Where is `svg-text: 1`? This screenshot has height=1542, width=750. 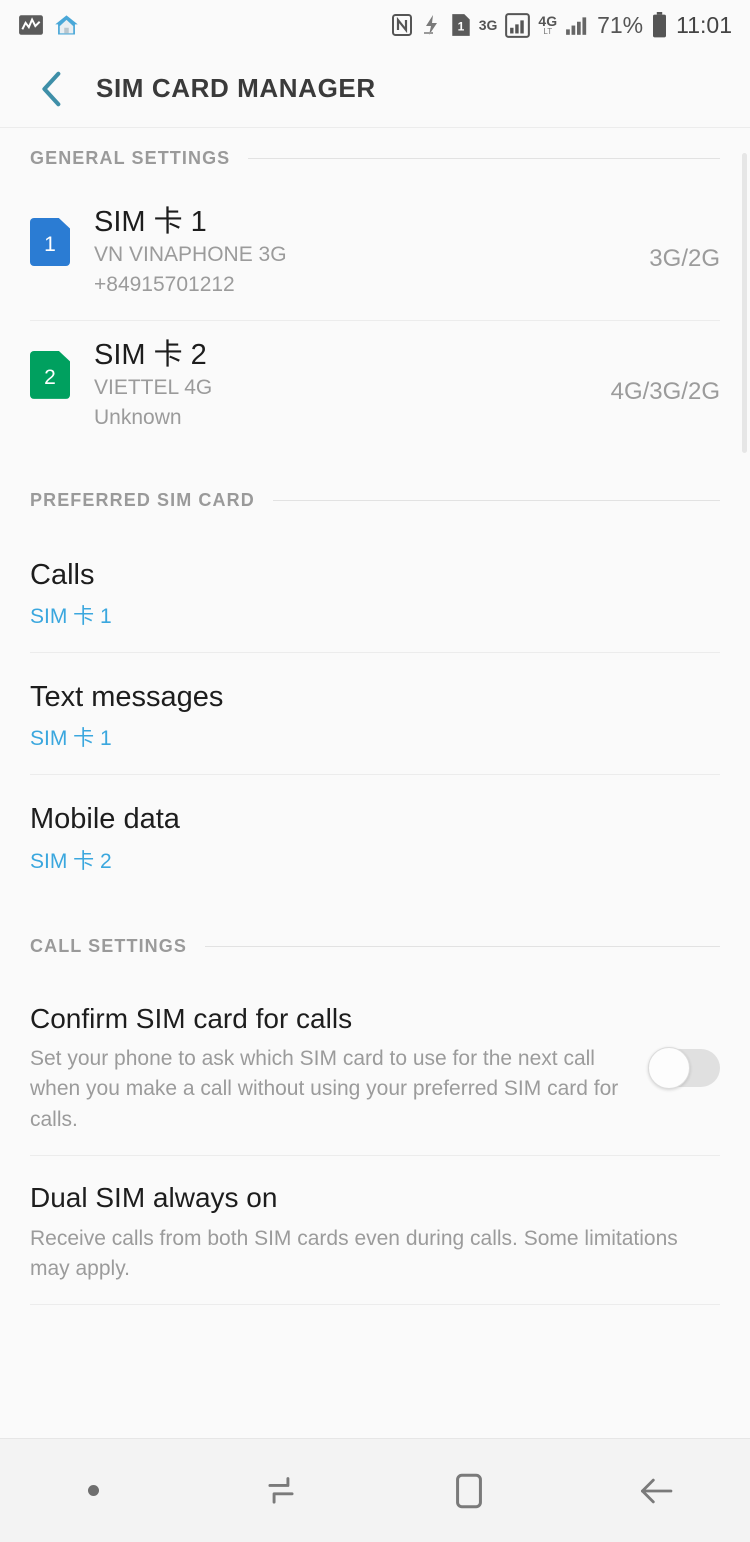 svg-text: 1 is located at coordinates (460, 26).